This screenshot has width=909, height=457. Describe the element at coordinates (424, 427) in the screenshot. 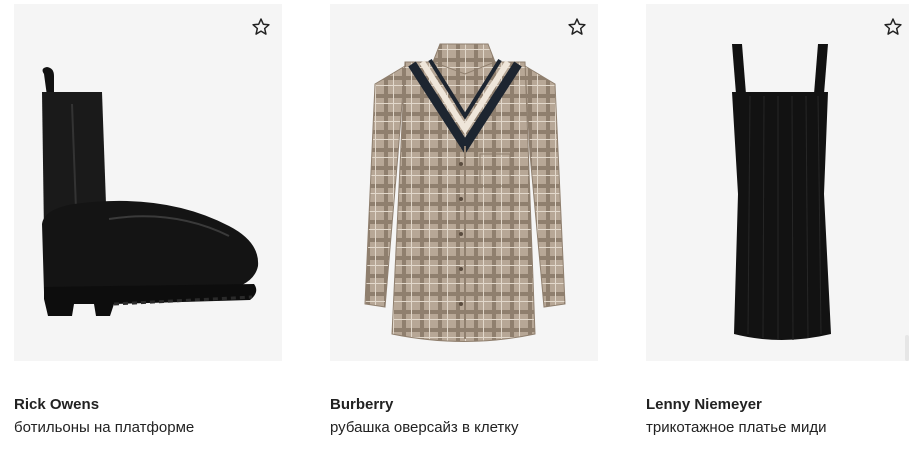

I see `product-description: рубашка оверсайз в клетку` at that location.